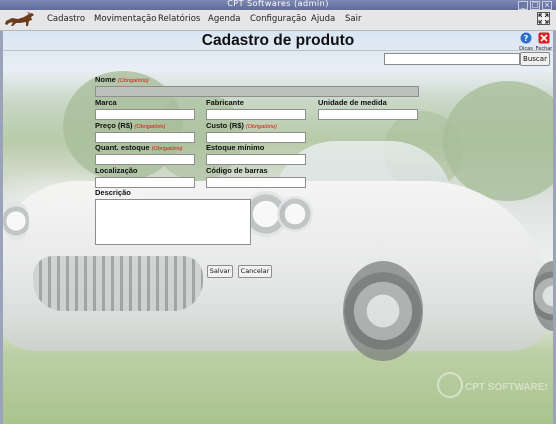 This screenshot has width=556, height=424. Describe the element at coordinates (225, 102) in the screenshot. I see `fabricante-label: Fabricante` at that location.